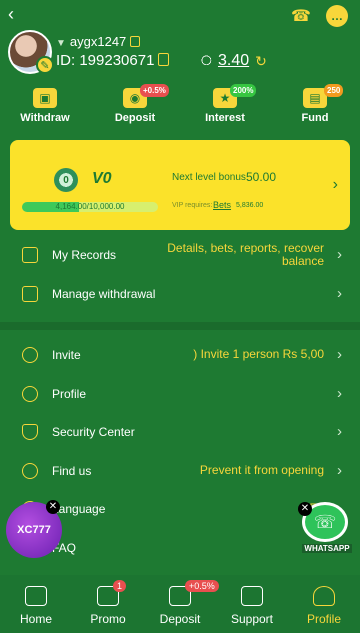 This screenshot has height=633, width=360. Describe the element at coordinates (30, 432) in the screenshot. I see `shield-icon` at that location.